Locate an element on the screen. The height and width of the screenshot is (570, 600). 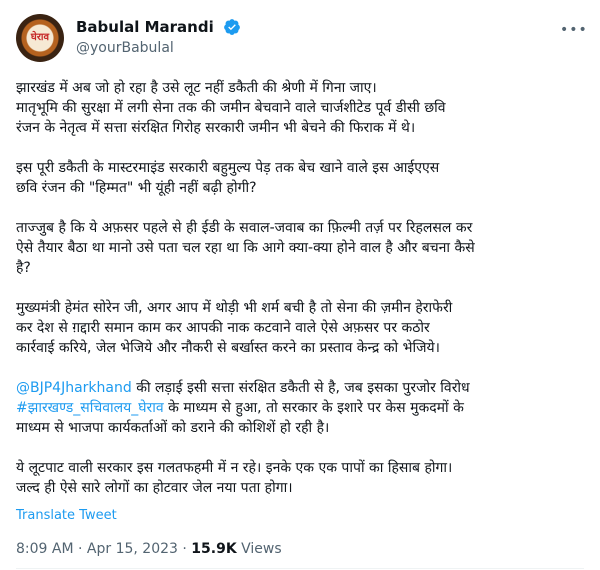
divider is located at coordinates (300, 568).